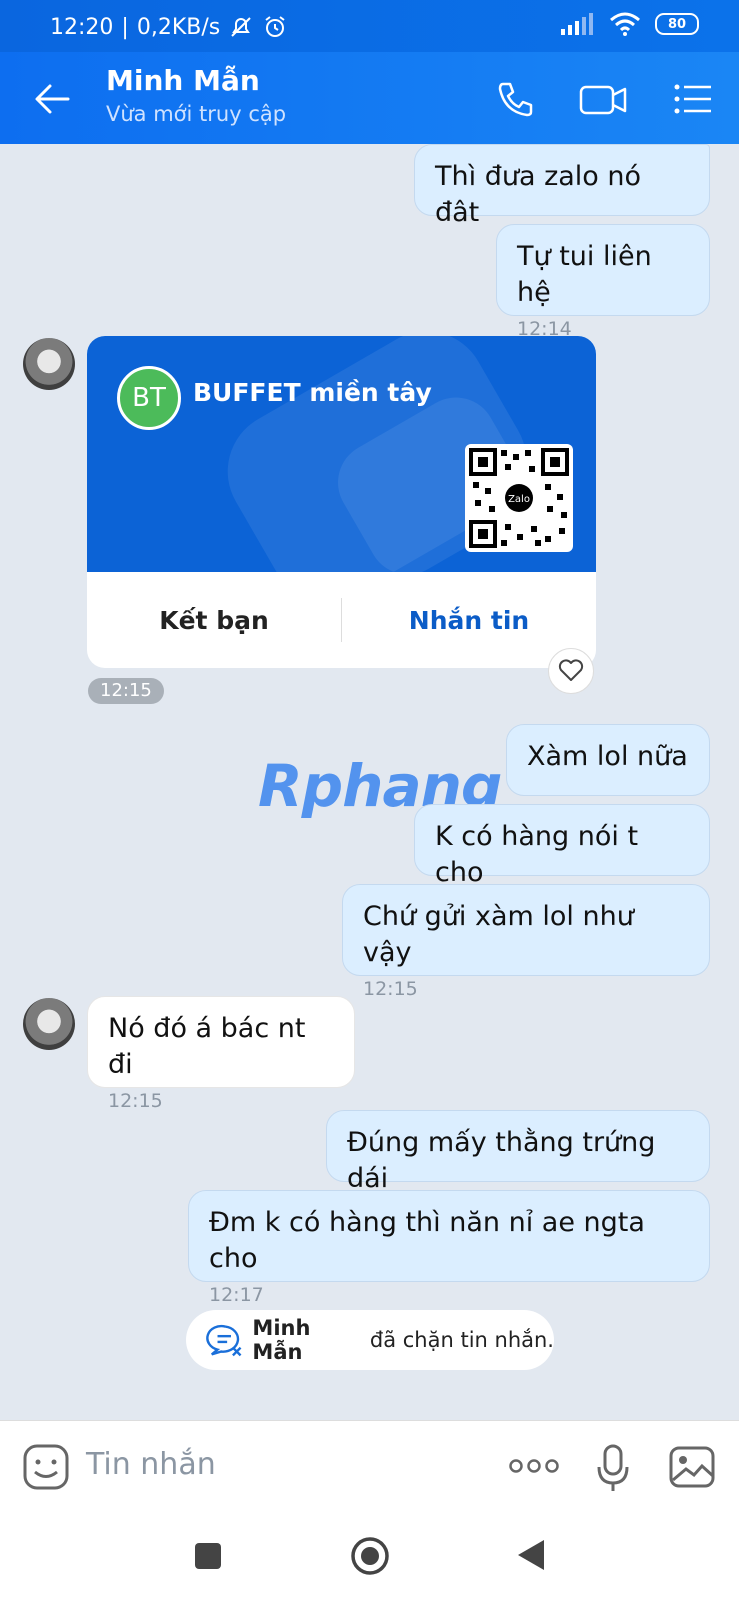 This screenshot has width=739, height=1600. I want to click on recent-apps-button, so click(208, 1558).